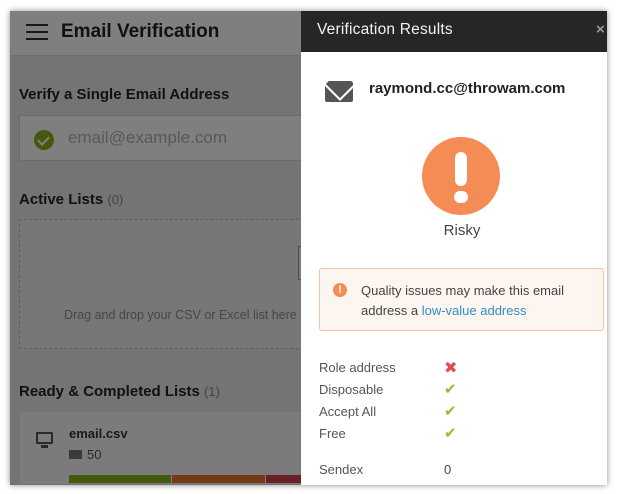 This screenshot has width=619, height=494. What do you see at coordinates (448, 469) in the screenshot?
I see `sendex-value: 0` at bounding box center [448, 469].